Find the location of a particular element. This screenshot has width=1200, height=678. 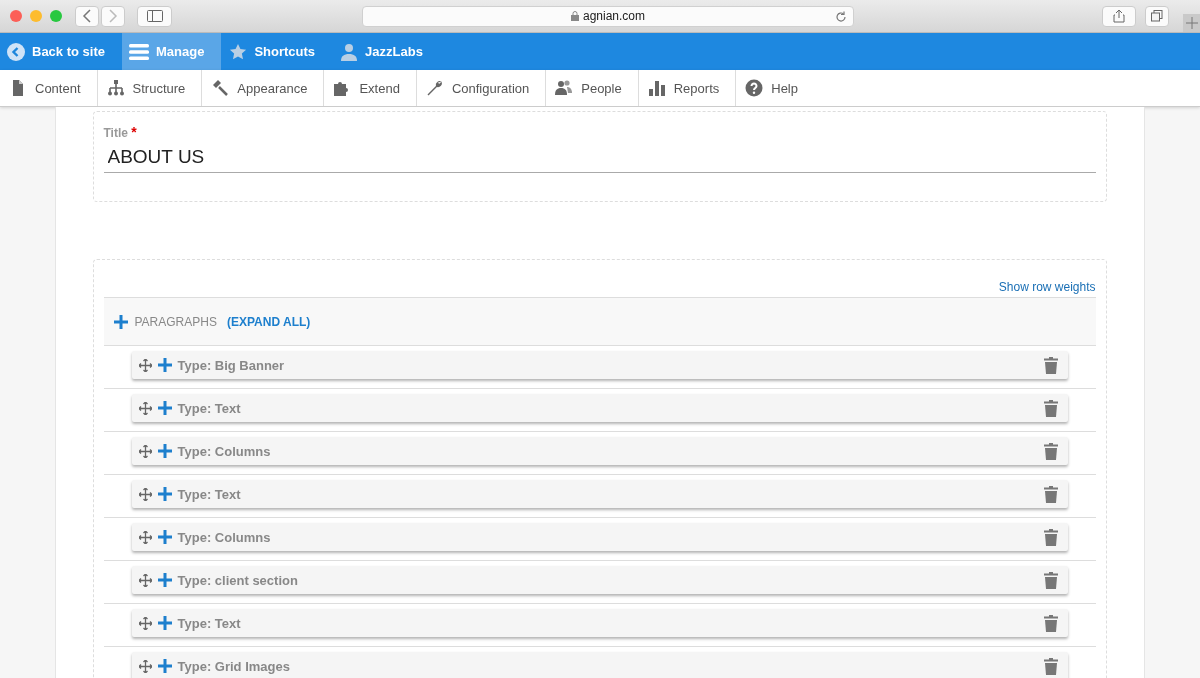

tray-tab: Extend is located at coordinates (370, 88).